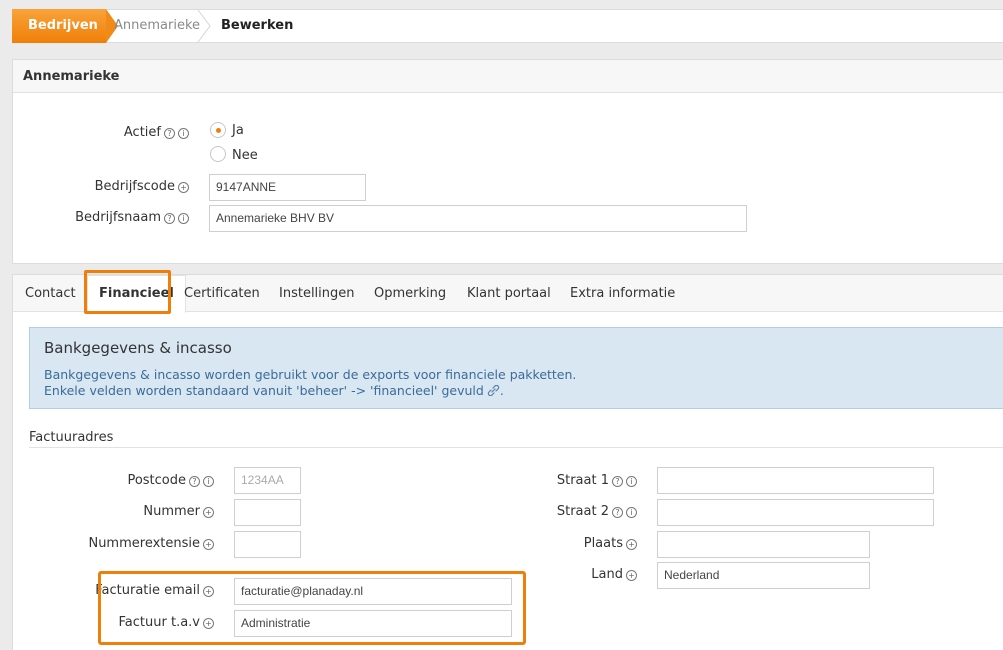  What do you see at coordinates (508, 76) in the screenshot?
I see `panel-title: Annemarieke` at bounding box center [508, 76].